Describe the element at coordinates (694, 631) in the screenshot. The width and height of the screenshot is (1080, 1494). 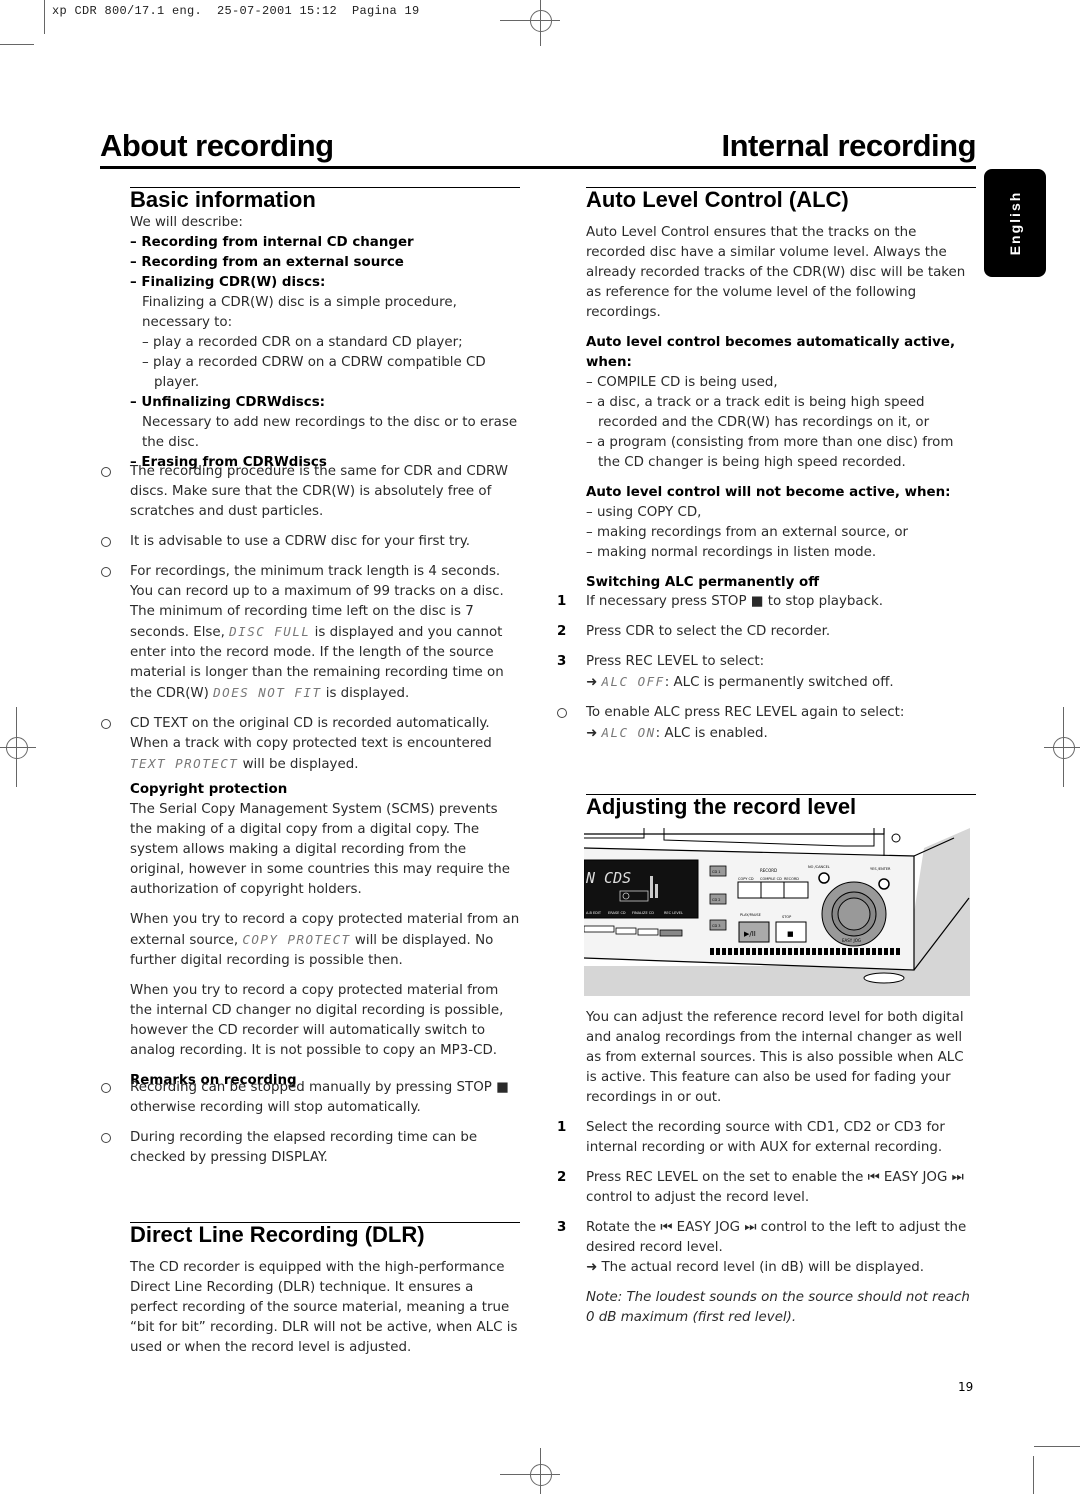
I see `step-item: 2 Press CDR to select the CD recorder.` at that location.